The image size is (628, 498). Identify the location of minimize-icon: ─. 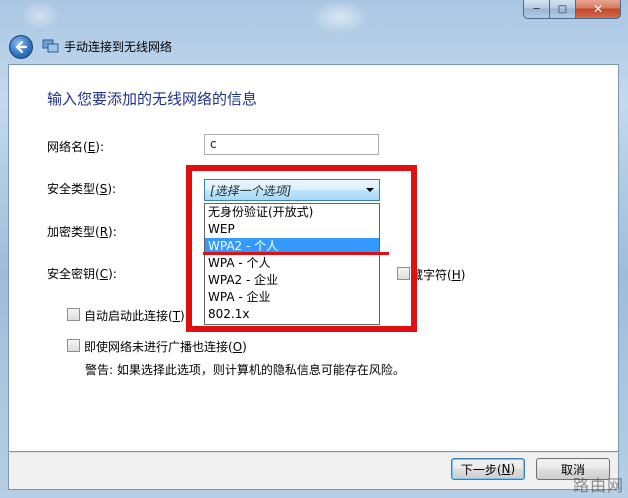
(536, 9).